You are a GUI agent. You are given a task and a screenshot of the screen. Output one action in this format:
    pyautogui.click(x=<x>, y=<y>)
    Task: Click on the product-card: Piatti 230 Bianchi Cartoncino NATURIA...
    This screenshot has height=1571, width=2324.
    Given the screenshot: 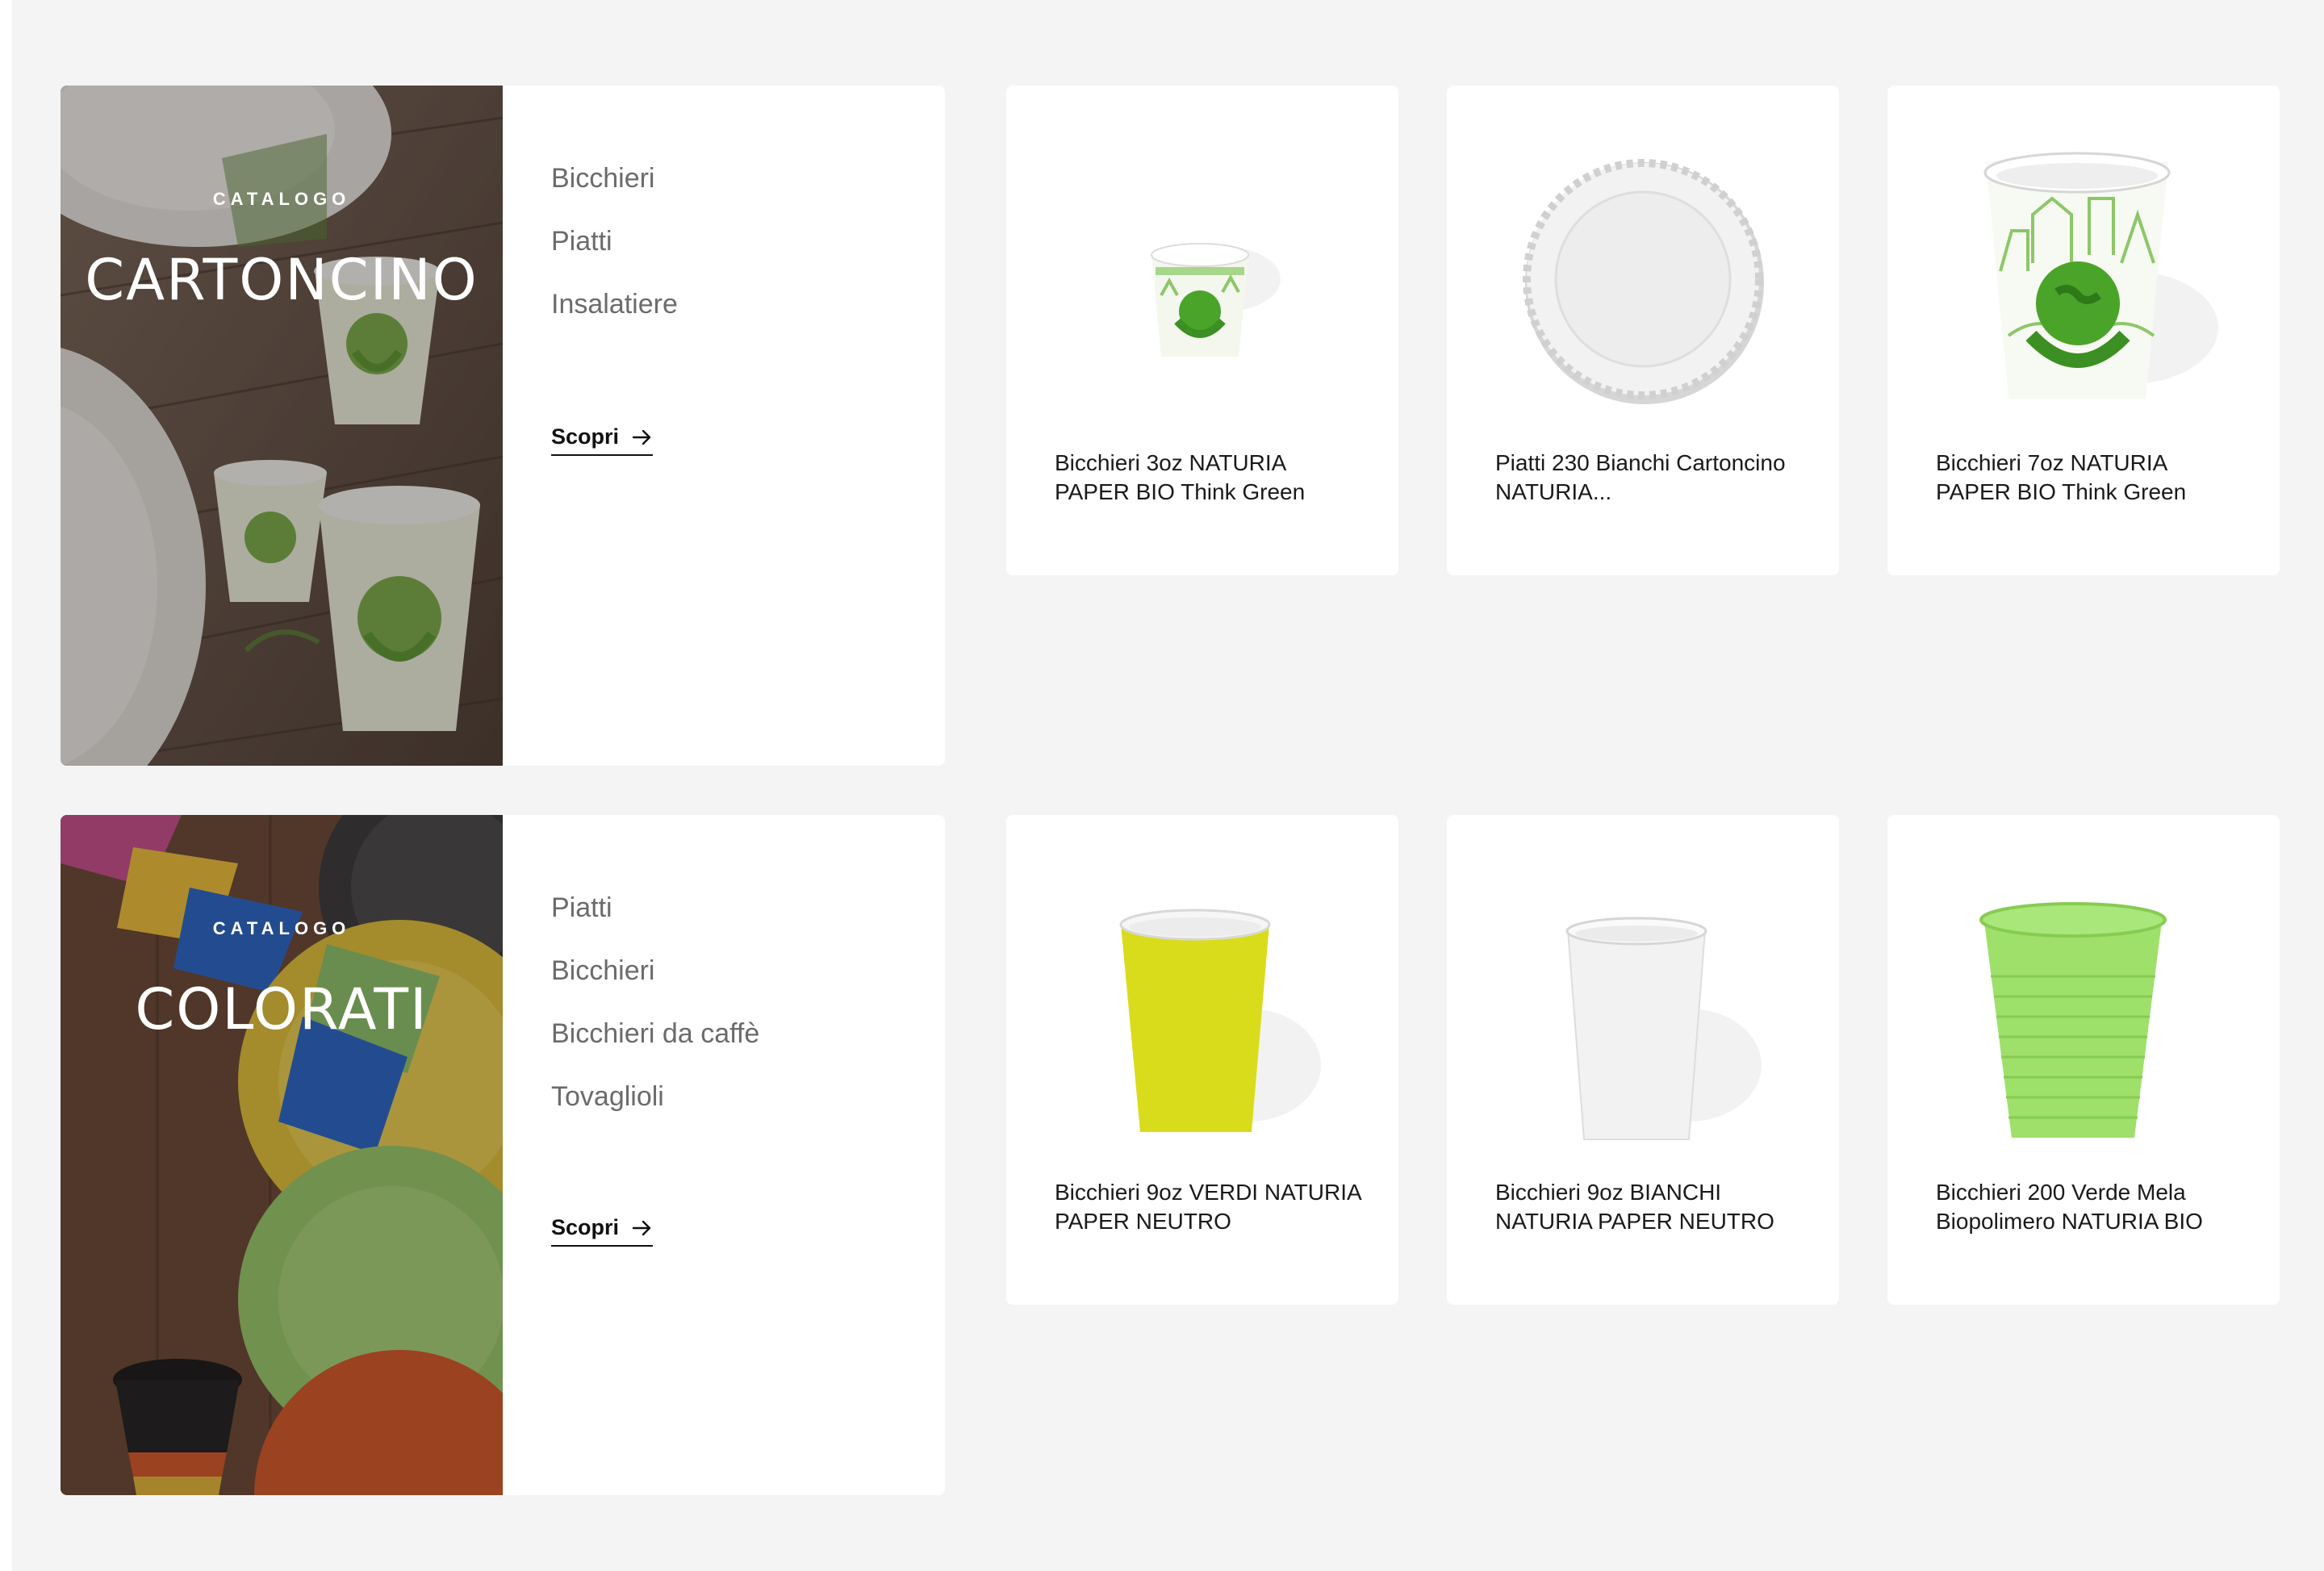 What is the action you would take?
    pyautogui.click(x=1643, y=331)
    